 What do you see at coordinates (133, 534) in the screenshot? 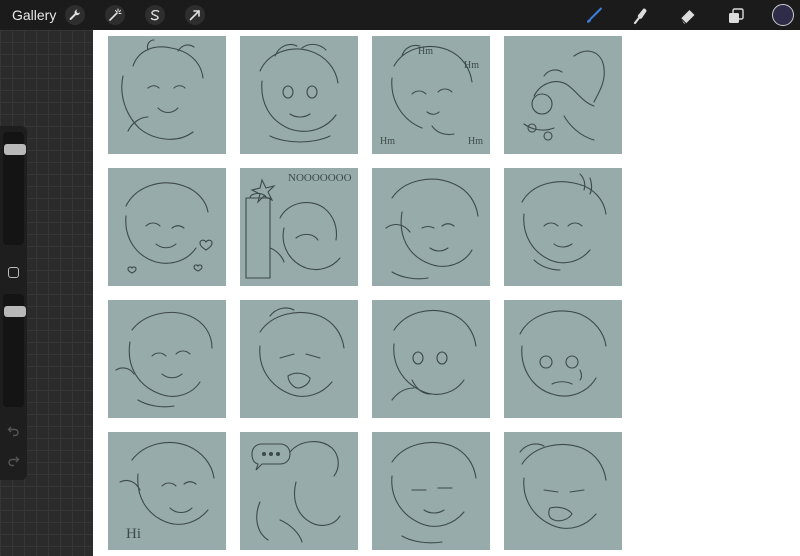
I see `sketch-caption-hi: Hi` at bounding box center [133, 534].